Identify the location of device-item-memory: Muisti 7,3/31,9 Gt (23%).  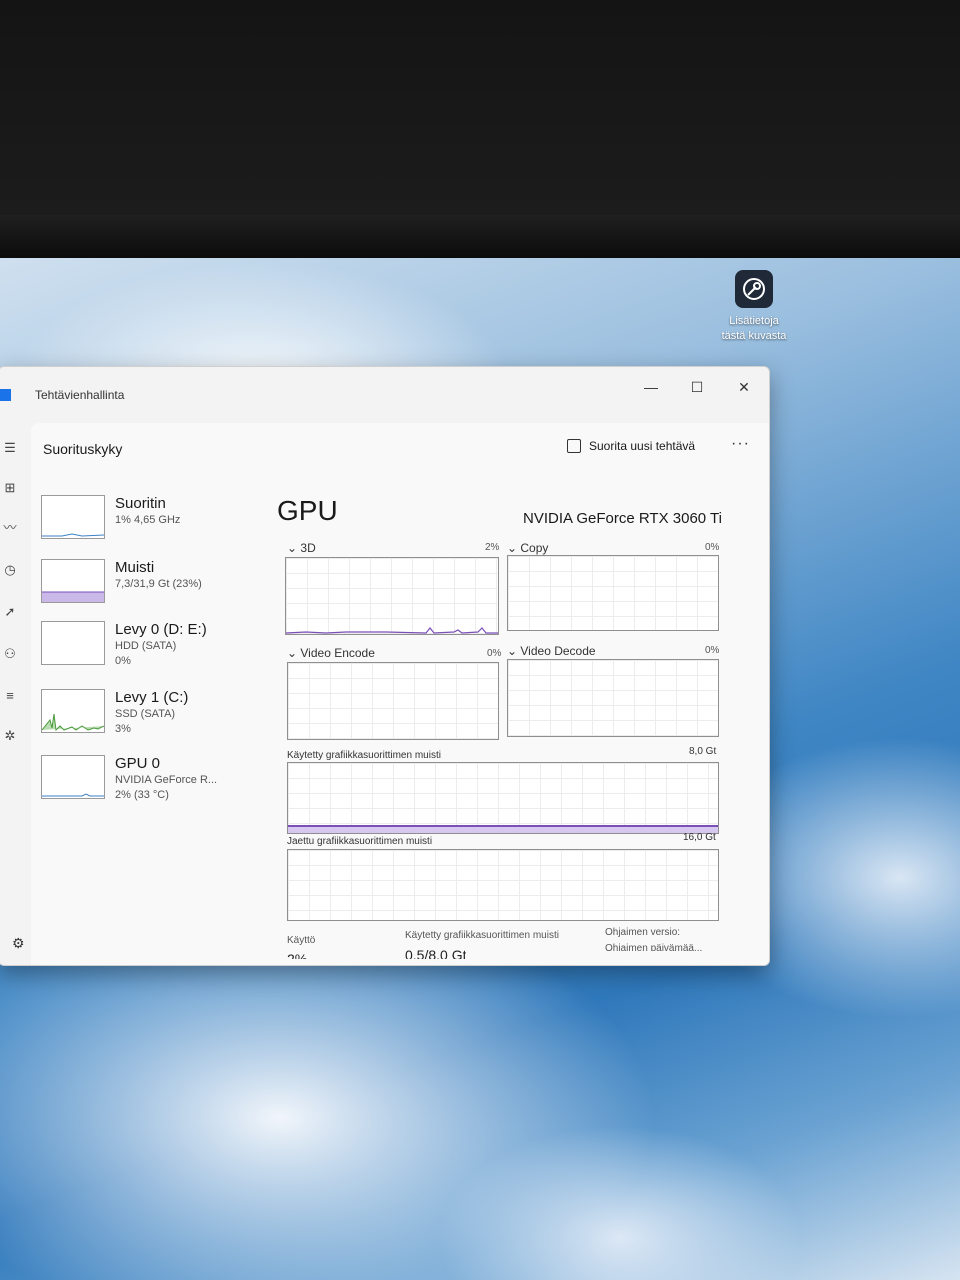
(146, 586).